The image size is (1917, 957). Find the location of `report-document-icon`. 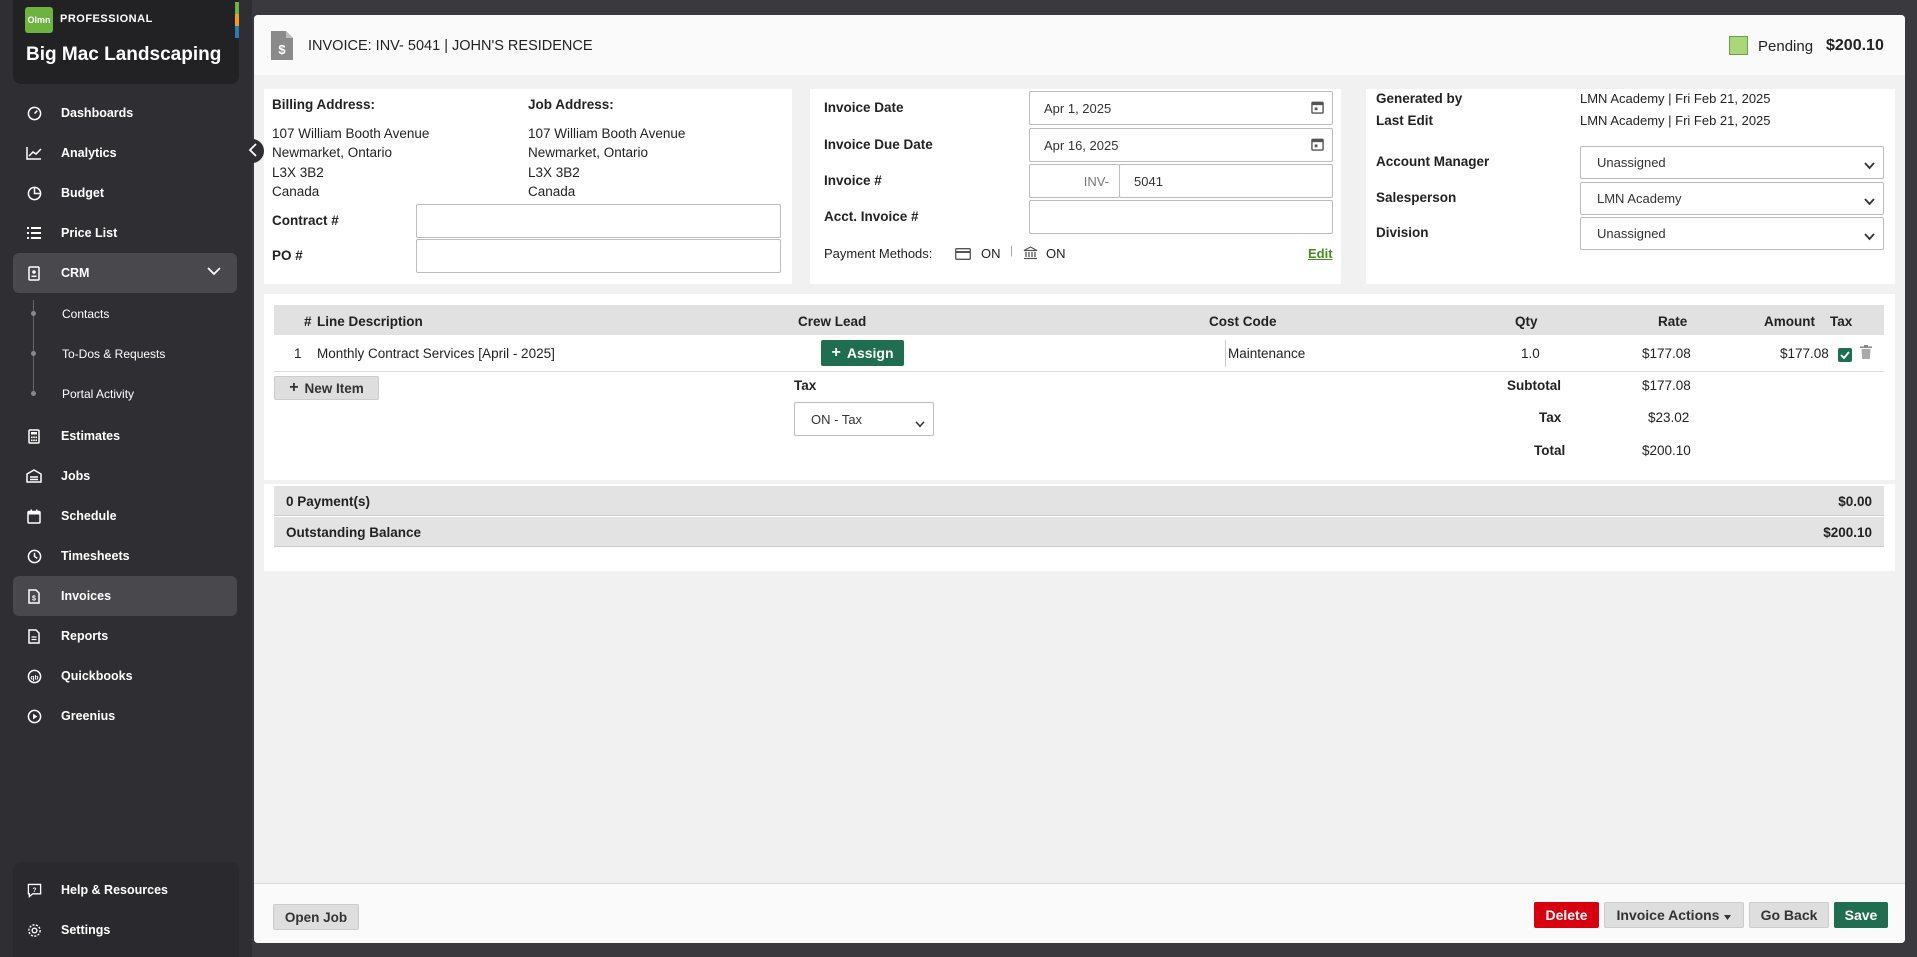

report-document-icon is located at coordinates (34, 636).